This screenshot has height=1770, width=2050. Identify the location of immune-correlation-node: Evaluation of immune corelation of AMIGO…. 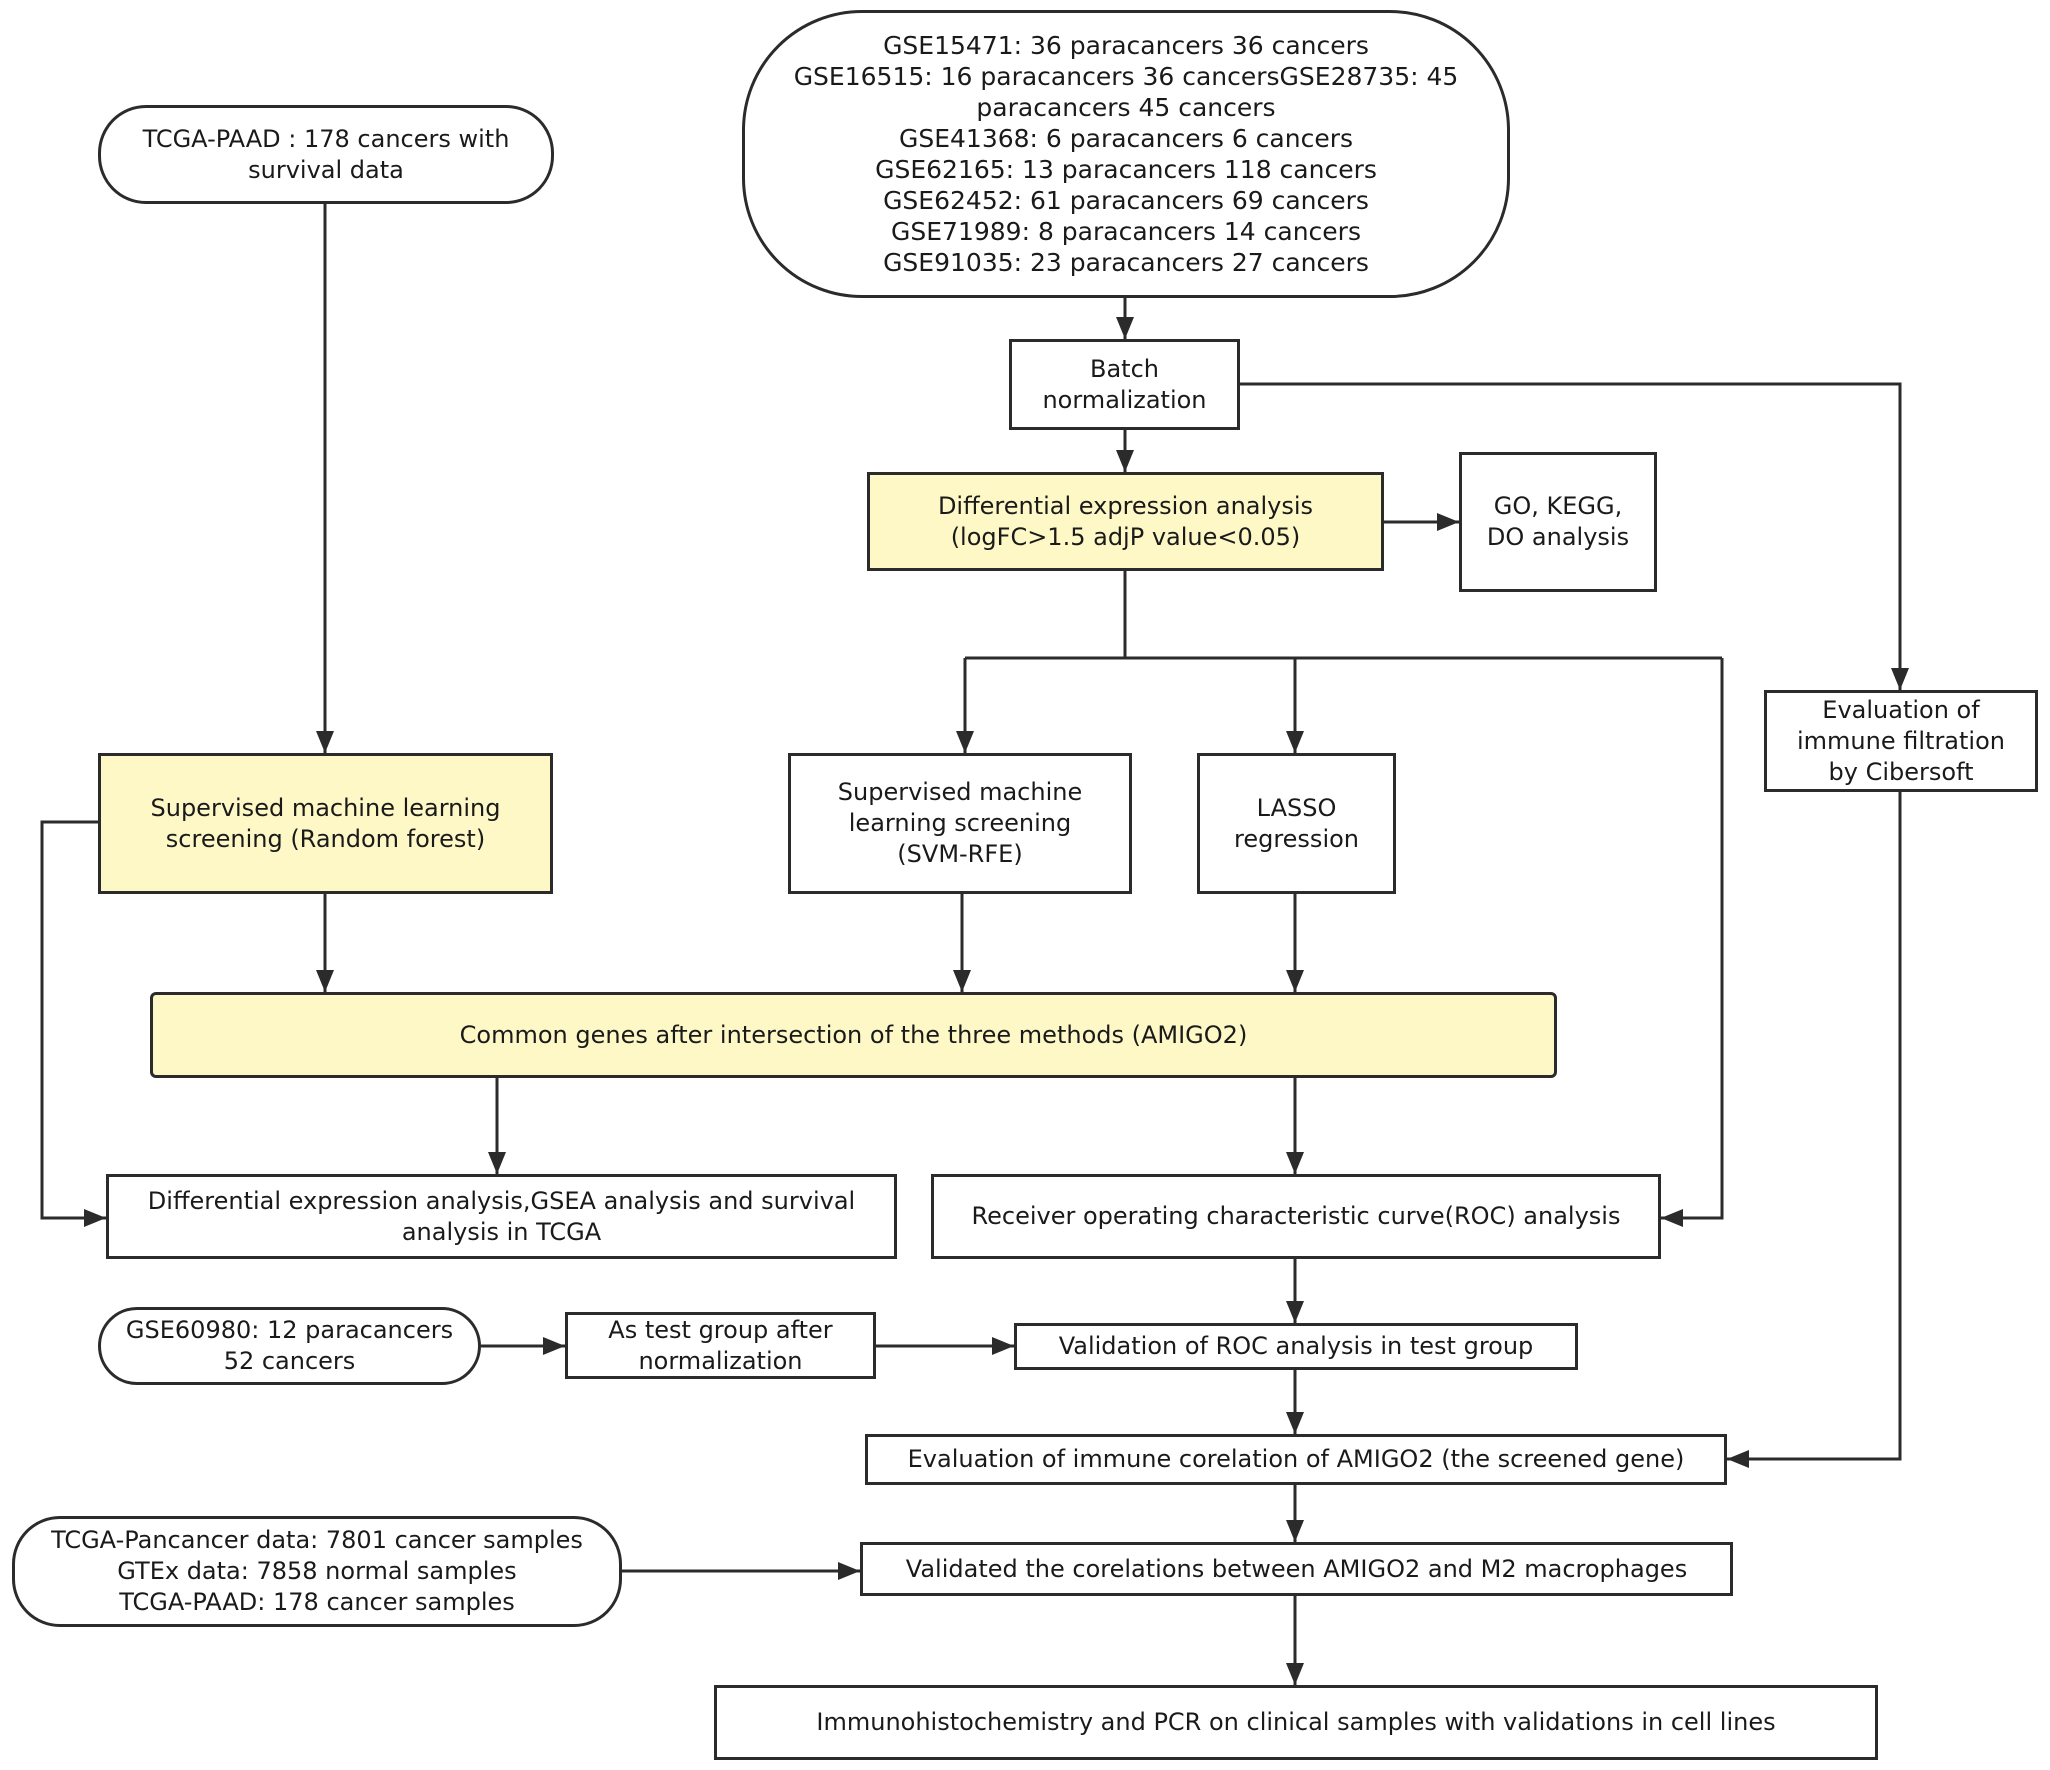
(1296, 1459).